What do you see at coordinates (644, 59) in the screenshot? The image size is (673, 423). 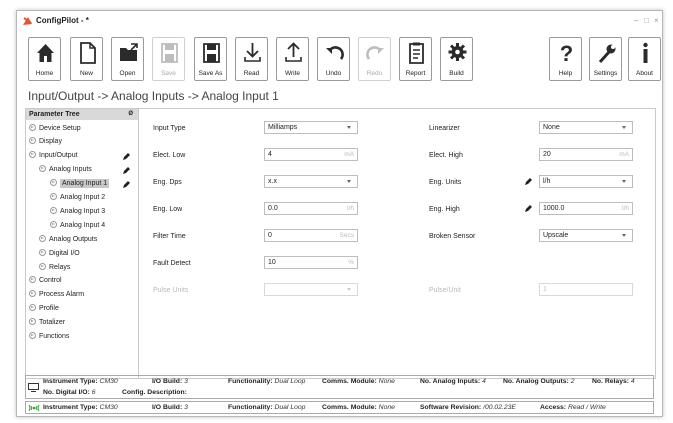 I see `about-button: About` at bounding box center [644, 59].